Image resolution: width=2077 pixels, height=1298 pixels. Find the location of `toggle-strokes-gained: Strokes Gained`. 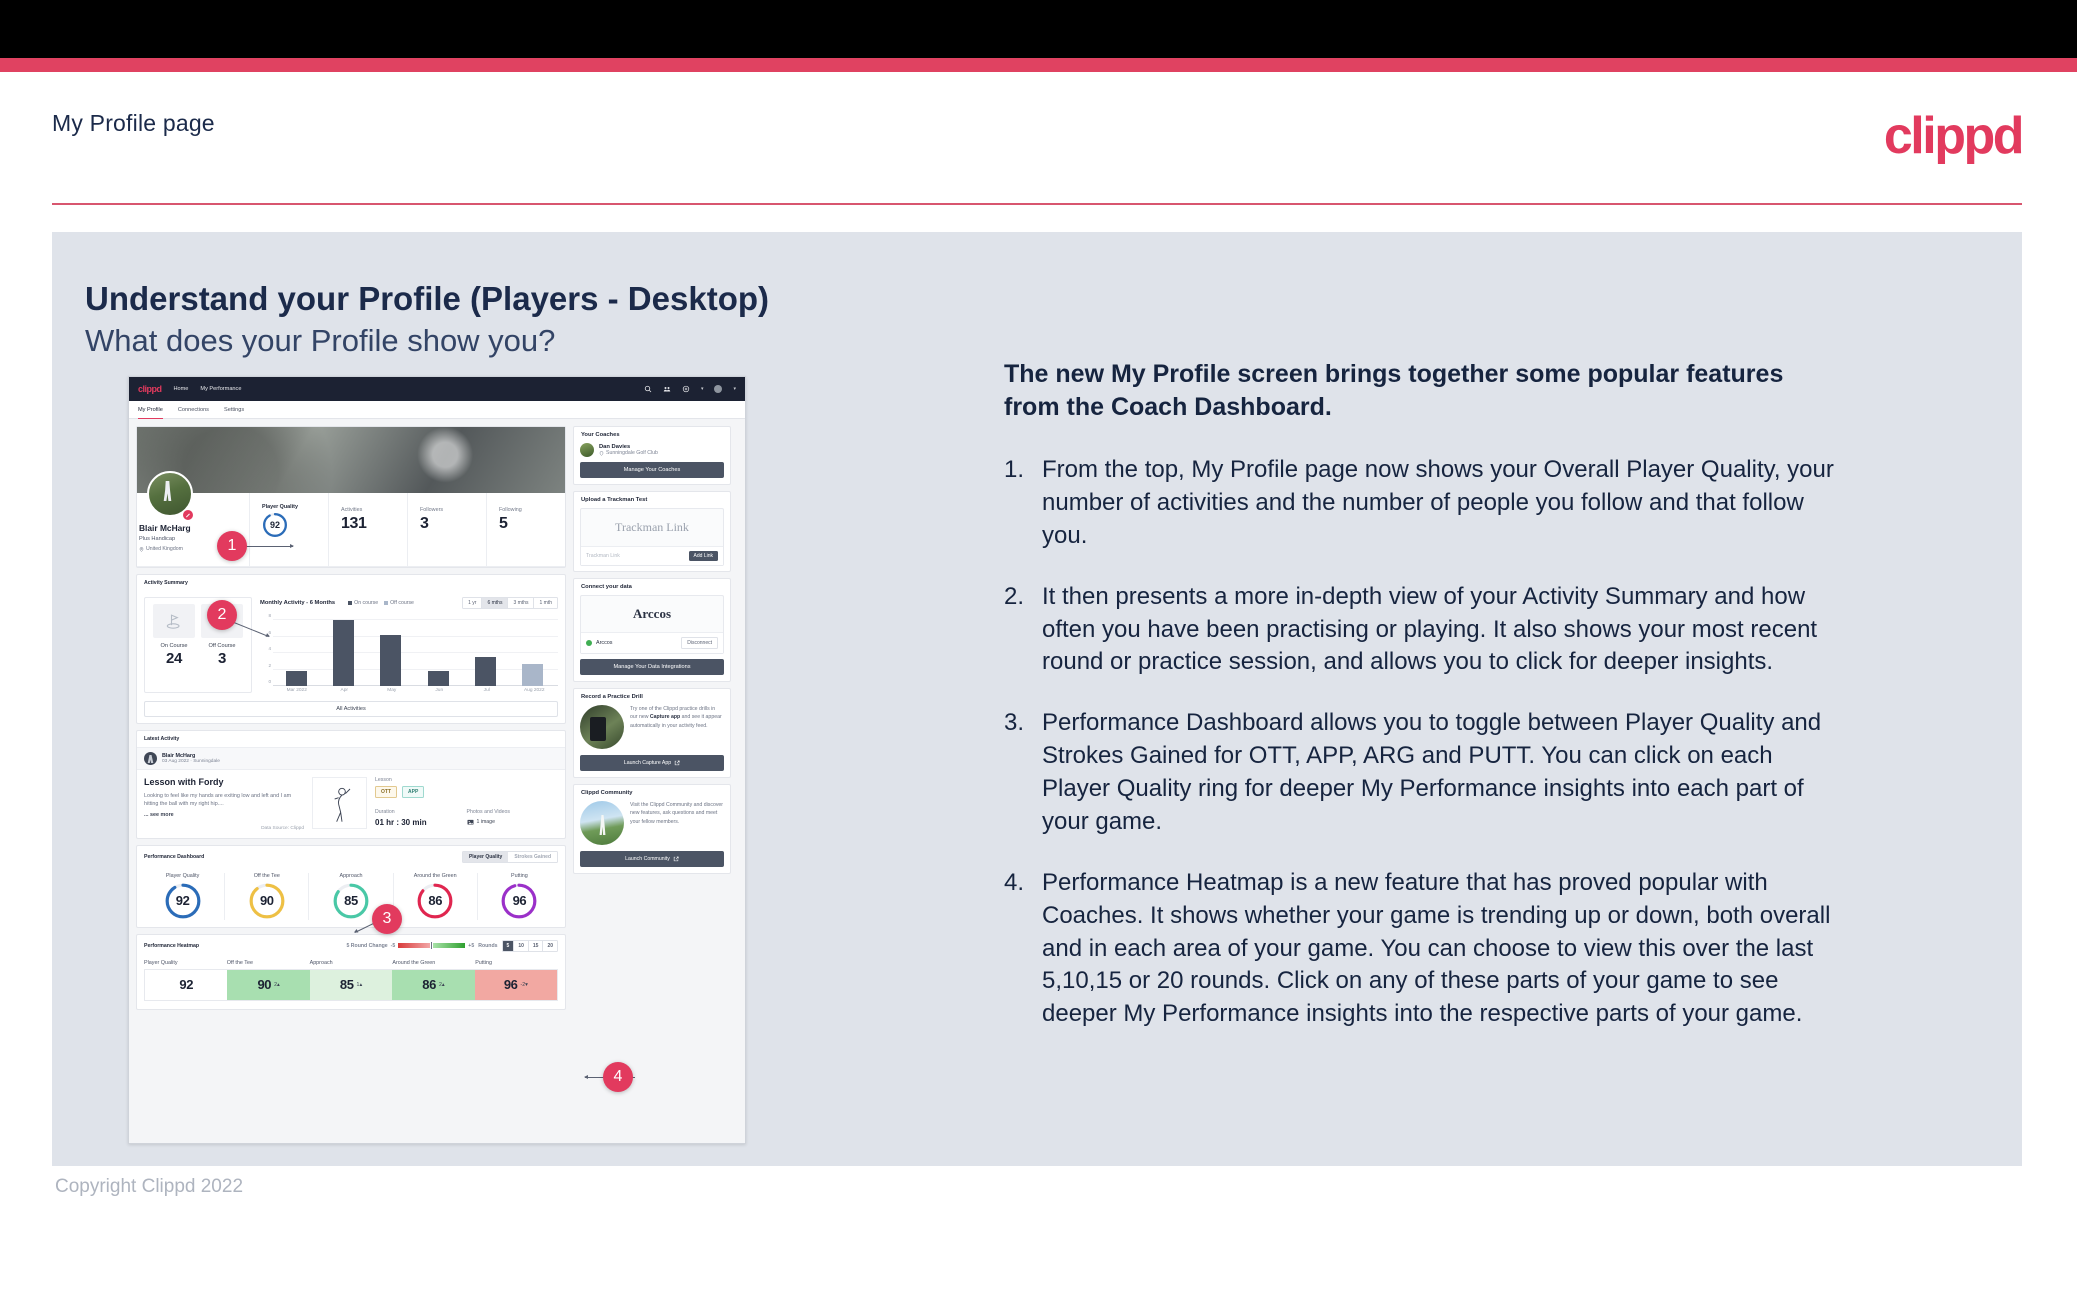

toggle-strokes-gained: Strokes Gained is located at coordinates (532, 856).